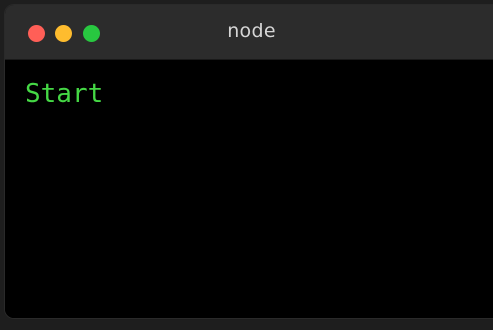  Describe the element at coordinates (251, 31) in the screenshot. I see `window-title: node` at that location.